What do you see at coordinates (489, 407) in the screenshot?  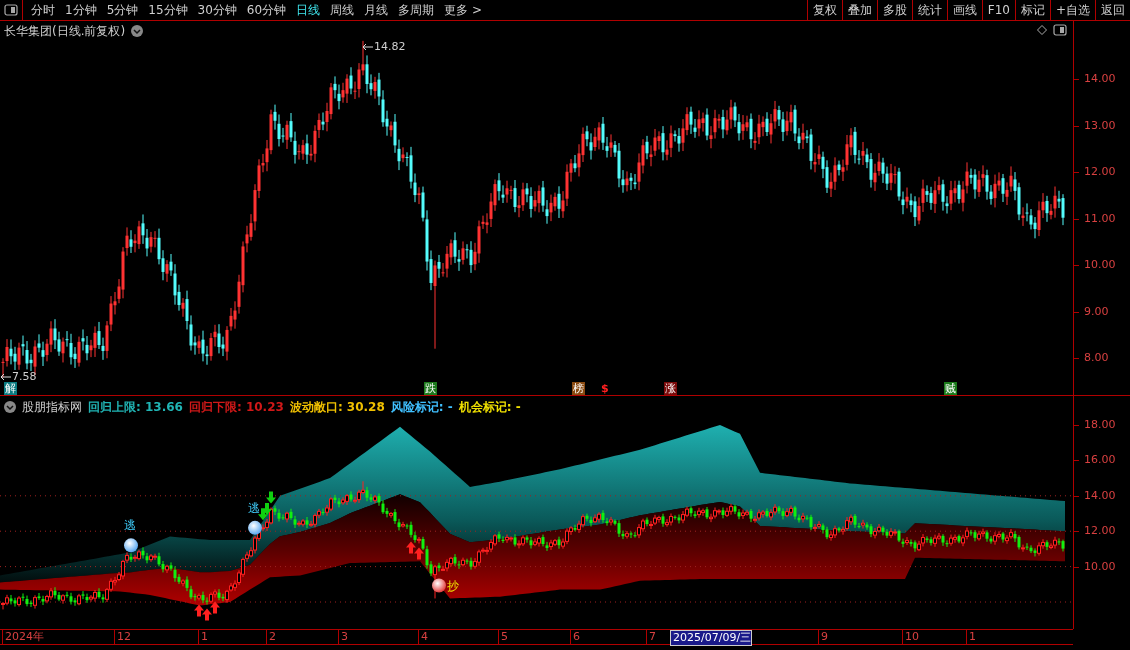 I see `indicator-reading: 机会标记: -` at bounding box center [489, 407].